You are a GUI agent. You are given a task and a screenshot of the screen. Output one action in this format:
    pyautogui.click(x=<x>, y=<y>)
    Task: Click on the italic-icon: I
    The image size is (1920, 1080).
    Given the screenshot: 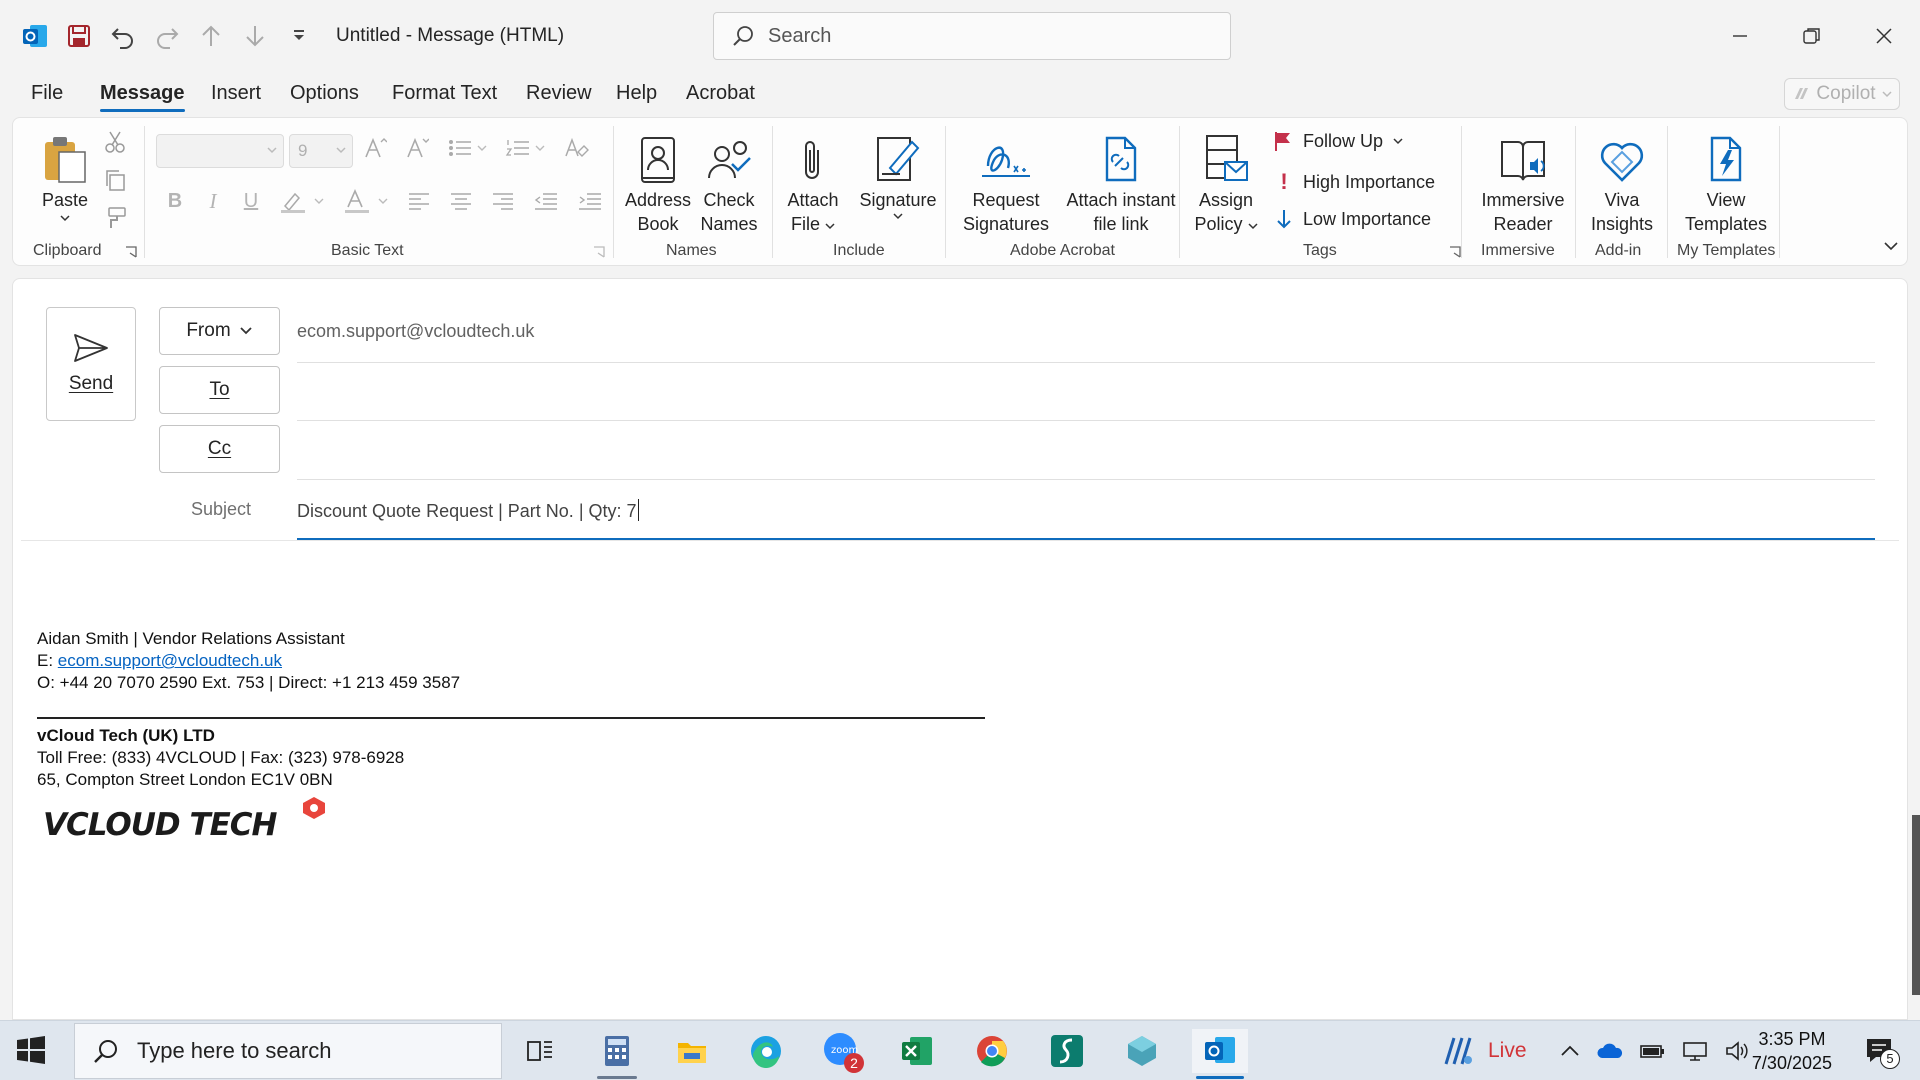 What is the action you would take?
    pyautogui.click(x=213, y=201)
    